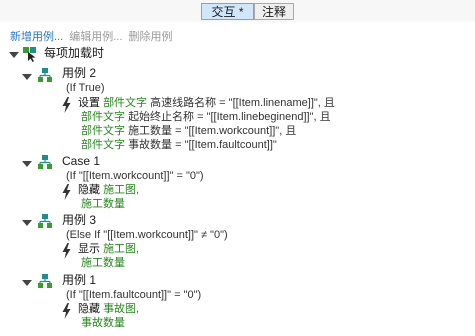  What do you see at coordinates (229, 117) in the screenshot?
I see `action-detail: 起始终止名称 = "[[Item.linebeginend]]", 且` at bounding box center [229, 117].